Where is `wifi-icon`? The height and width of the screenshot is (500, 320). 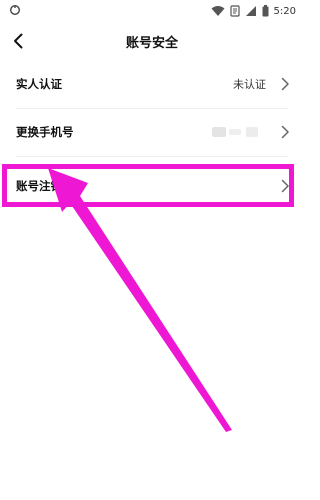 wifi-icon is located at coordinates (218, 11).